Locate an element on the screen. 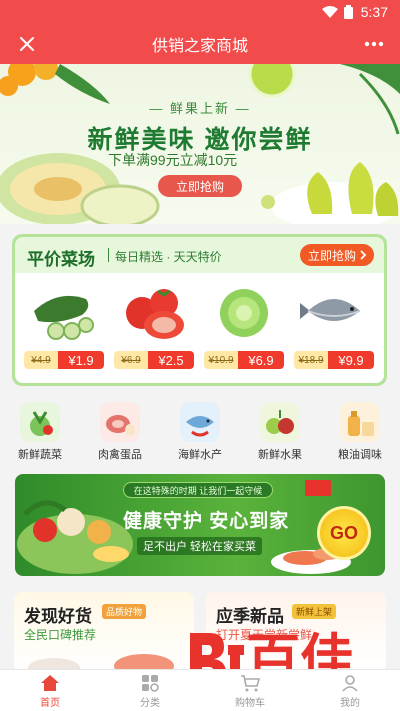 This screenshot has height=711, width=400. status-time: 5:37 is located at coordinates (374, 12).